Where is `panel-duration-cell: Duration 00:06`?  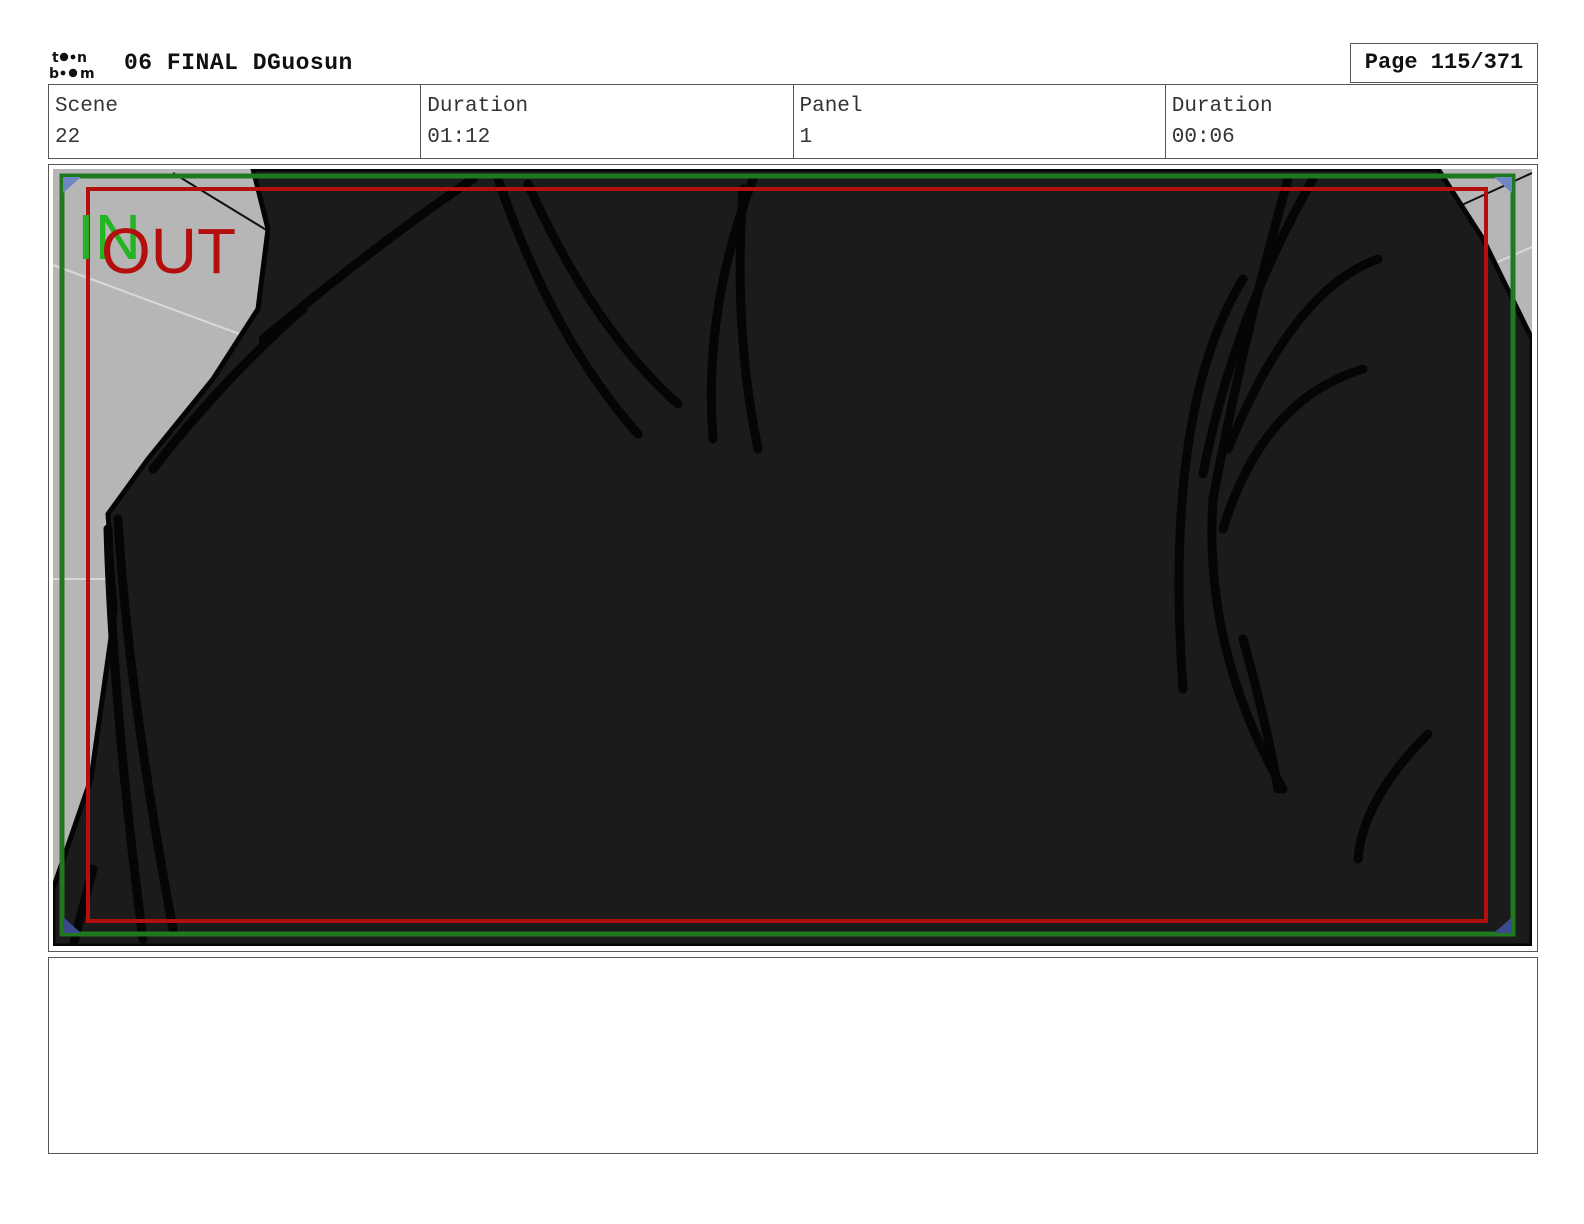 panel-duration-cell: Duration 00:06 is located at coordinates (1351, 121).